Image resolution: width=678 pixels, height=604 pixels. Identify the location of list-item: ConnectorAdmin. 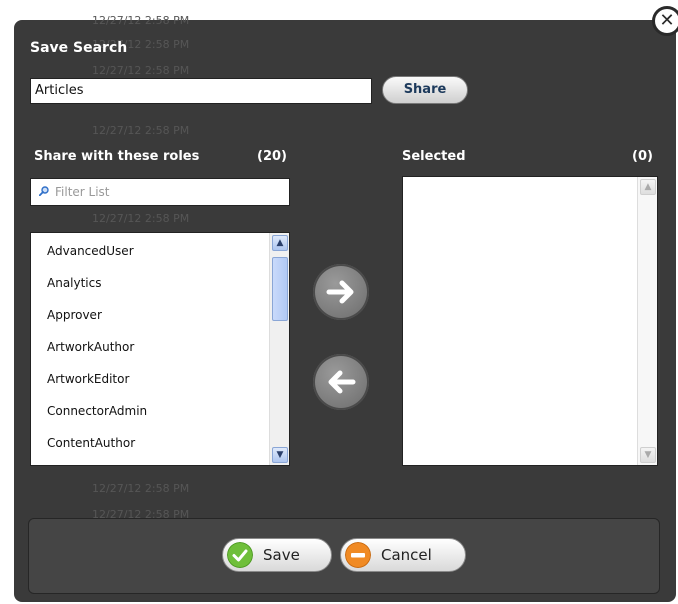
(160, 409).